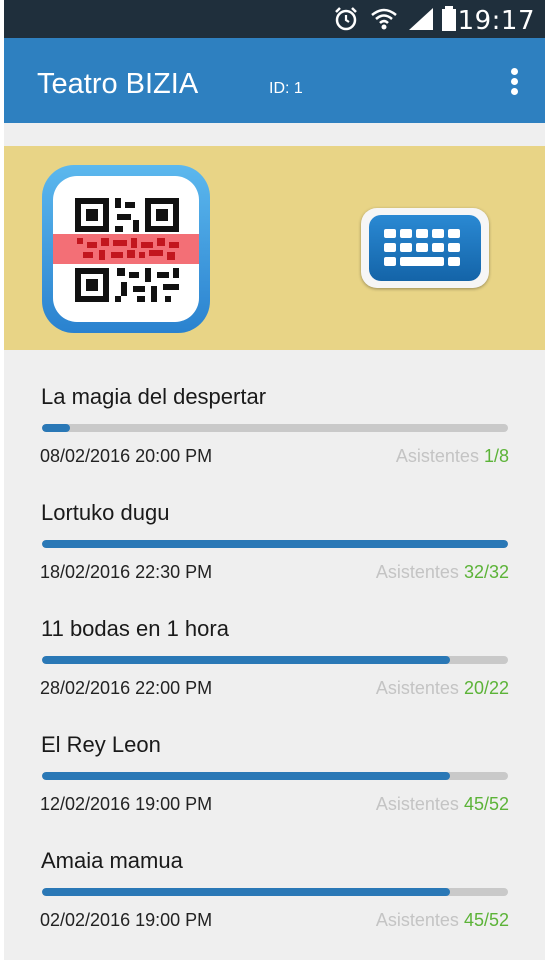 Image resolution: width=549 pixels, height=960 pixels. What do you see at coordinates (274, 19) in the screenshot?
I see `status-bar: 19:17` at bounding box center [274, 19].